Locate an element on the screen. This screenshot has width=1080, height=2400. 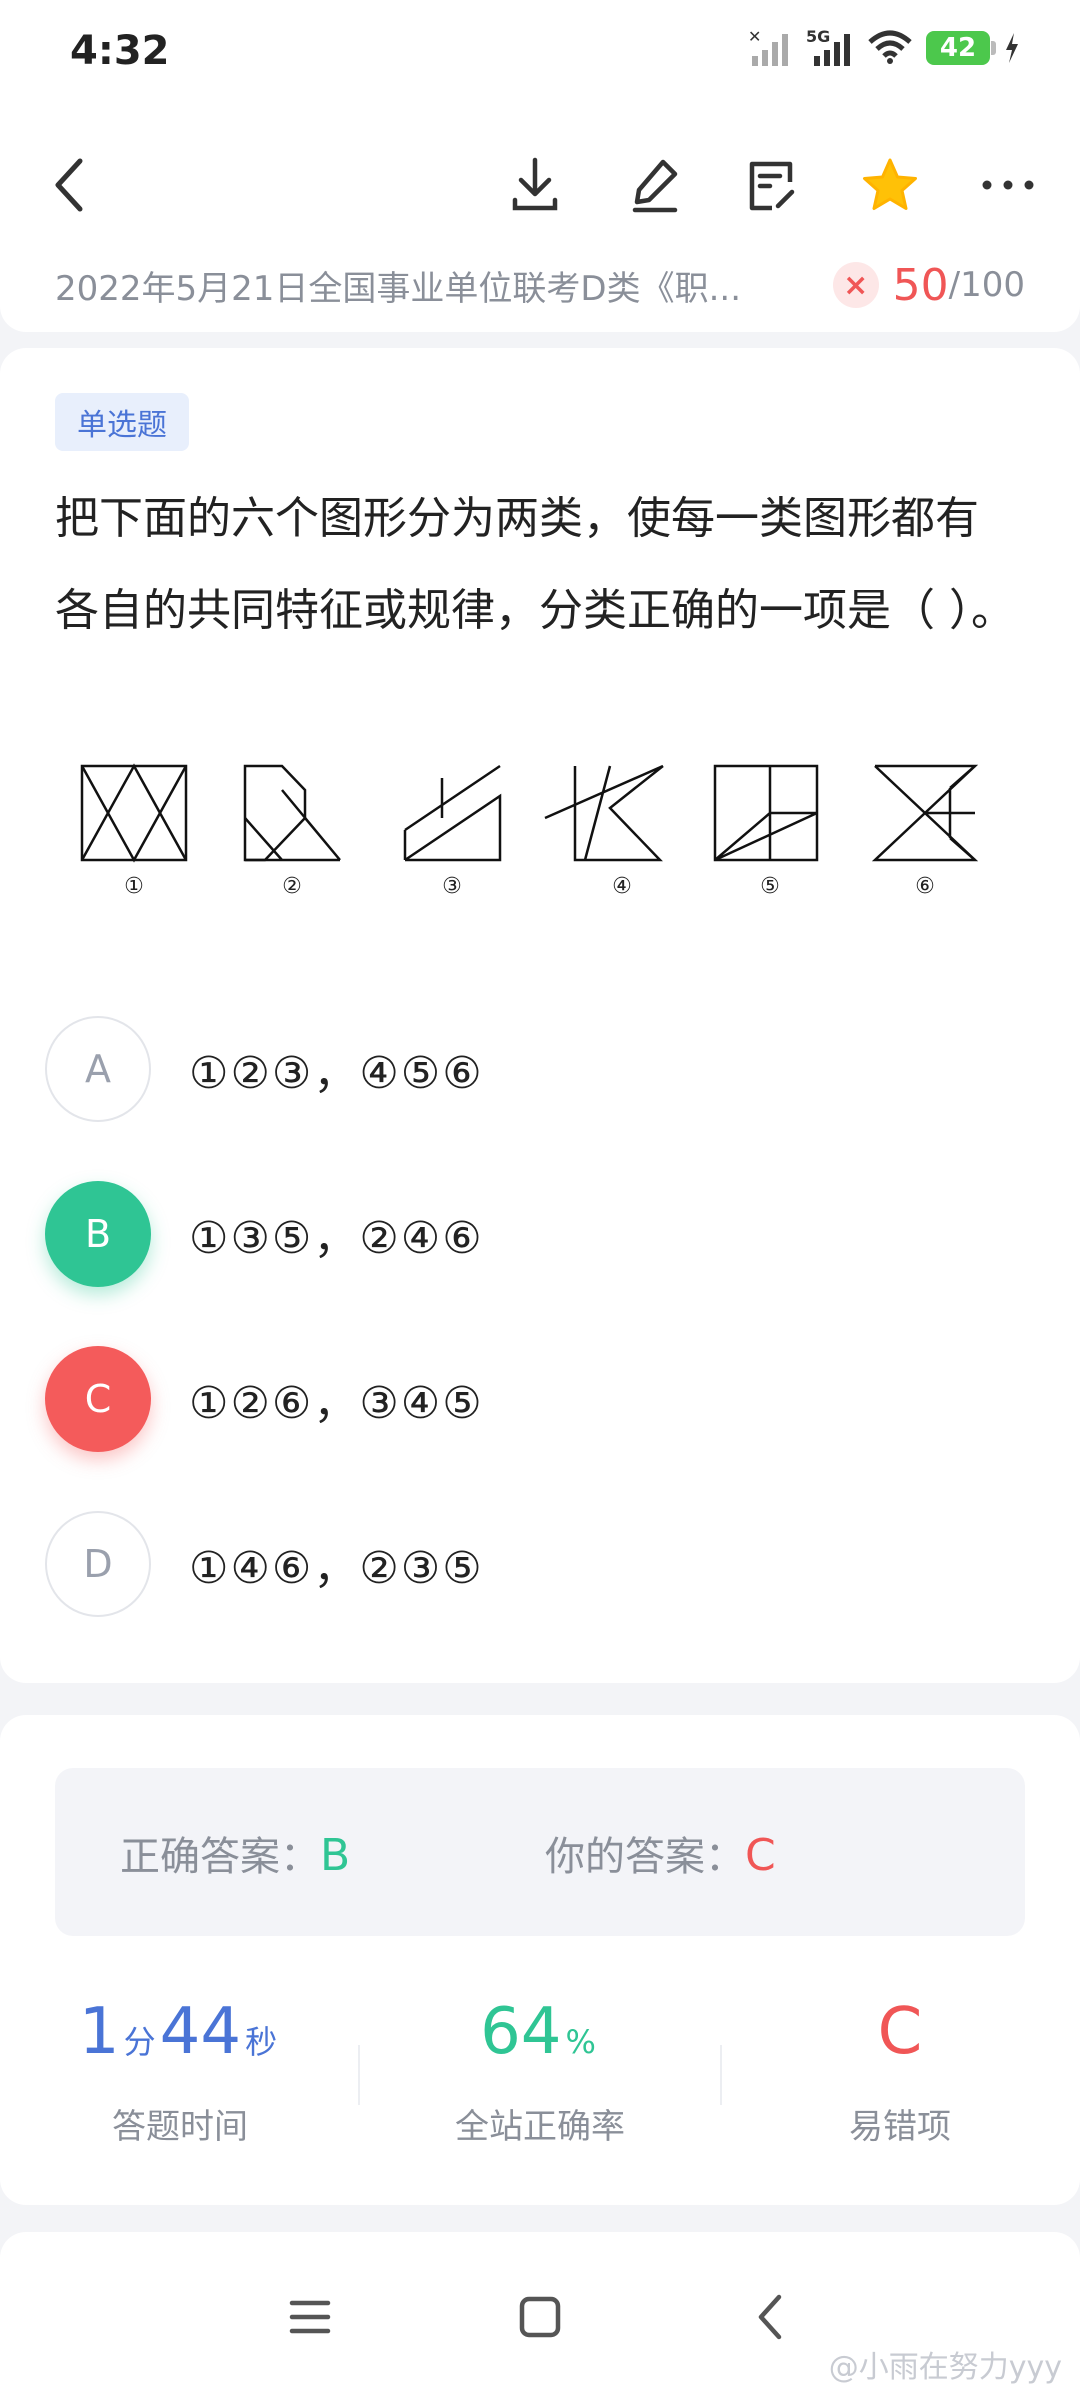
answer-summary: 正确答案：B 你的答案：C is located at coordinates (540, 1852).